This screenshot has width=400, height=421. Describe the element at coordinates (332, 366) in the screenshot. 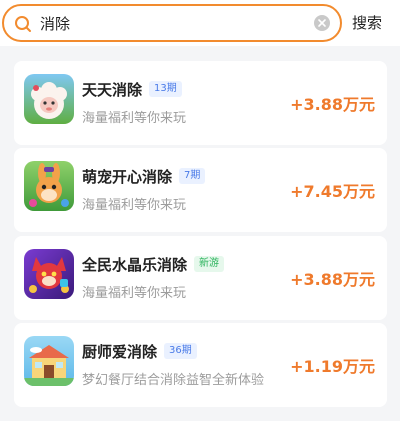

I see `game-reward: +1.19万元` at that location.